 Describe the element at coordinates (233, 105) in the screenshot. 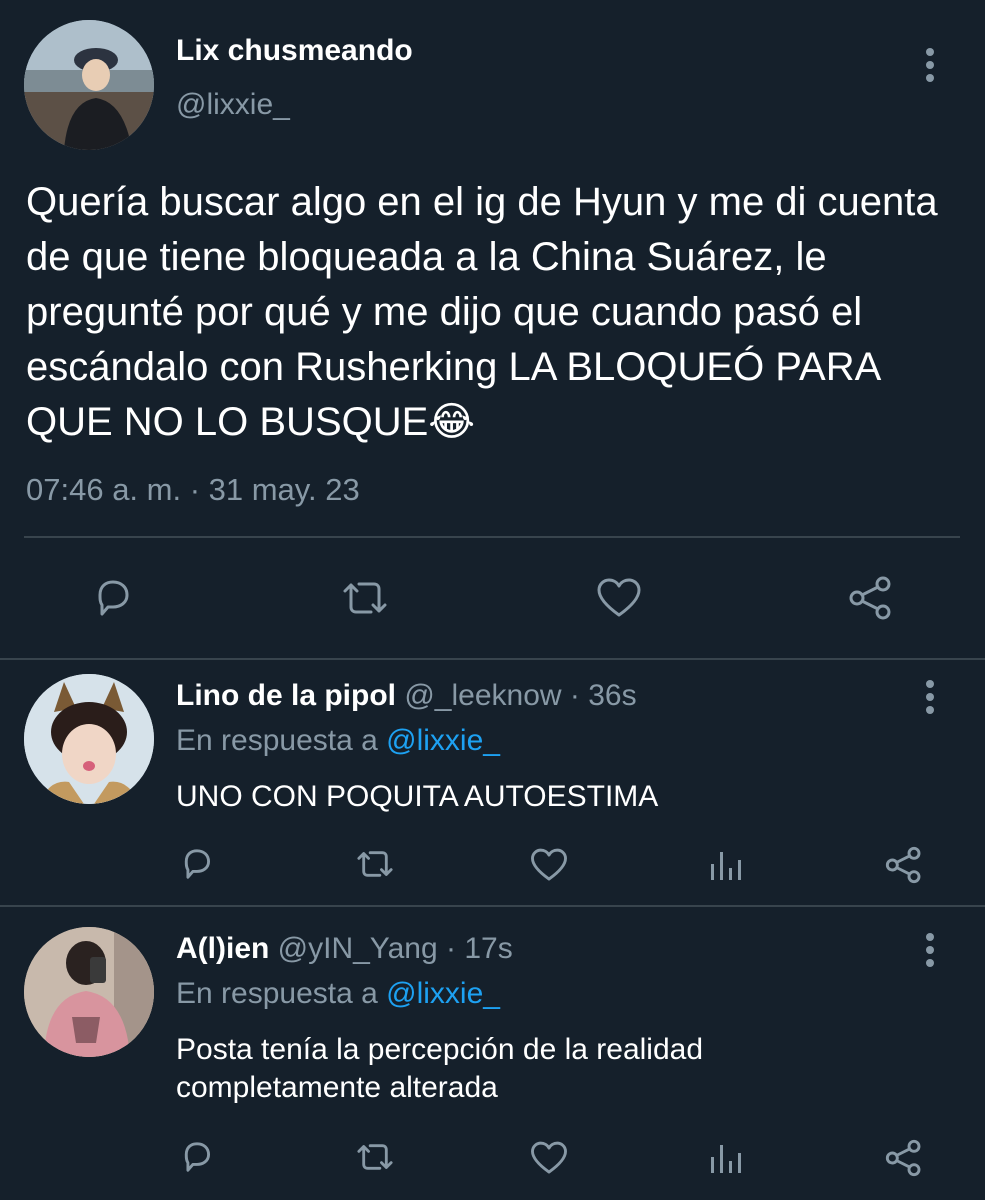

I see `handle: @lixxie_` at that location.